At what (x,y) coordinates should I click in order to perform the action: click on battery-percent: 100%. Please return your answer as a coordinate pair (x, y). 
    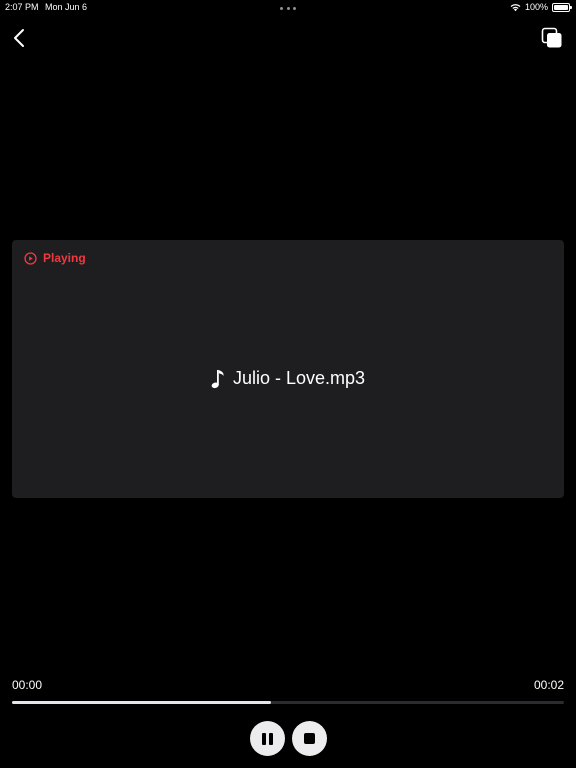
    Looking at the image, I should click on (536, 7).